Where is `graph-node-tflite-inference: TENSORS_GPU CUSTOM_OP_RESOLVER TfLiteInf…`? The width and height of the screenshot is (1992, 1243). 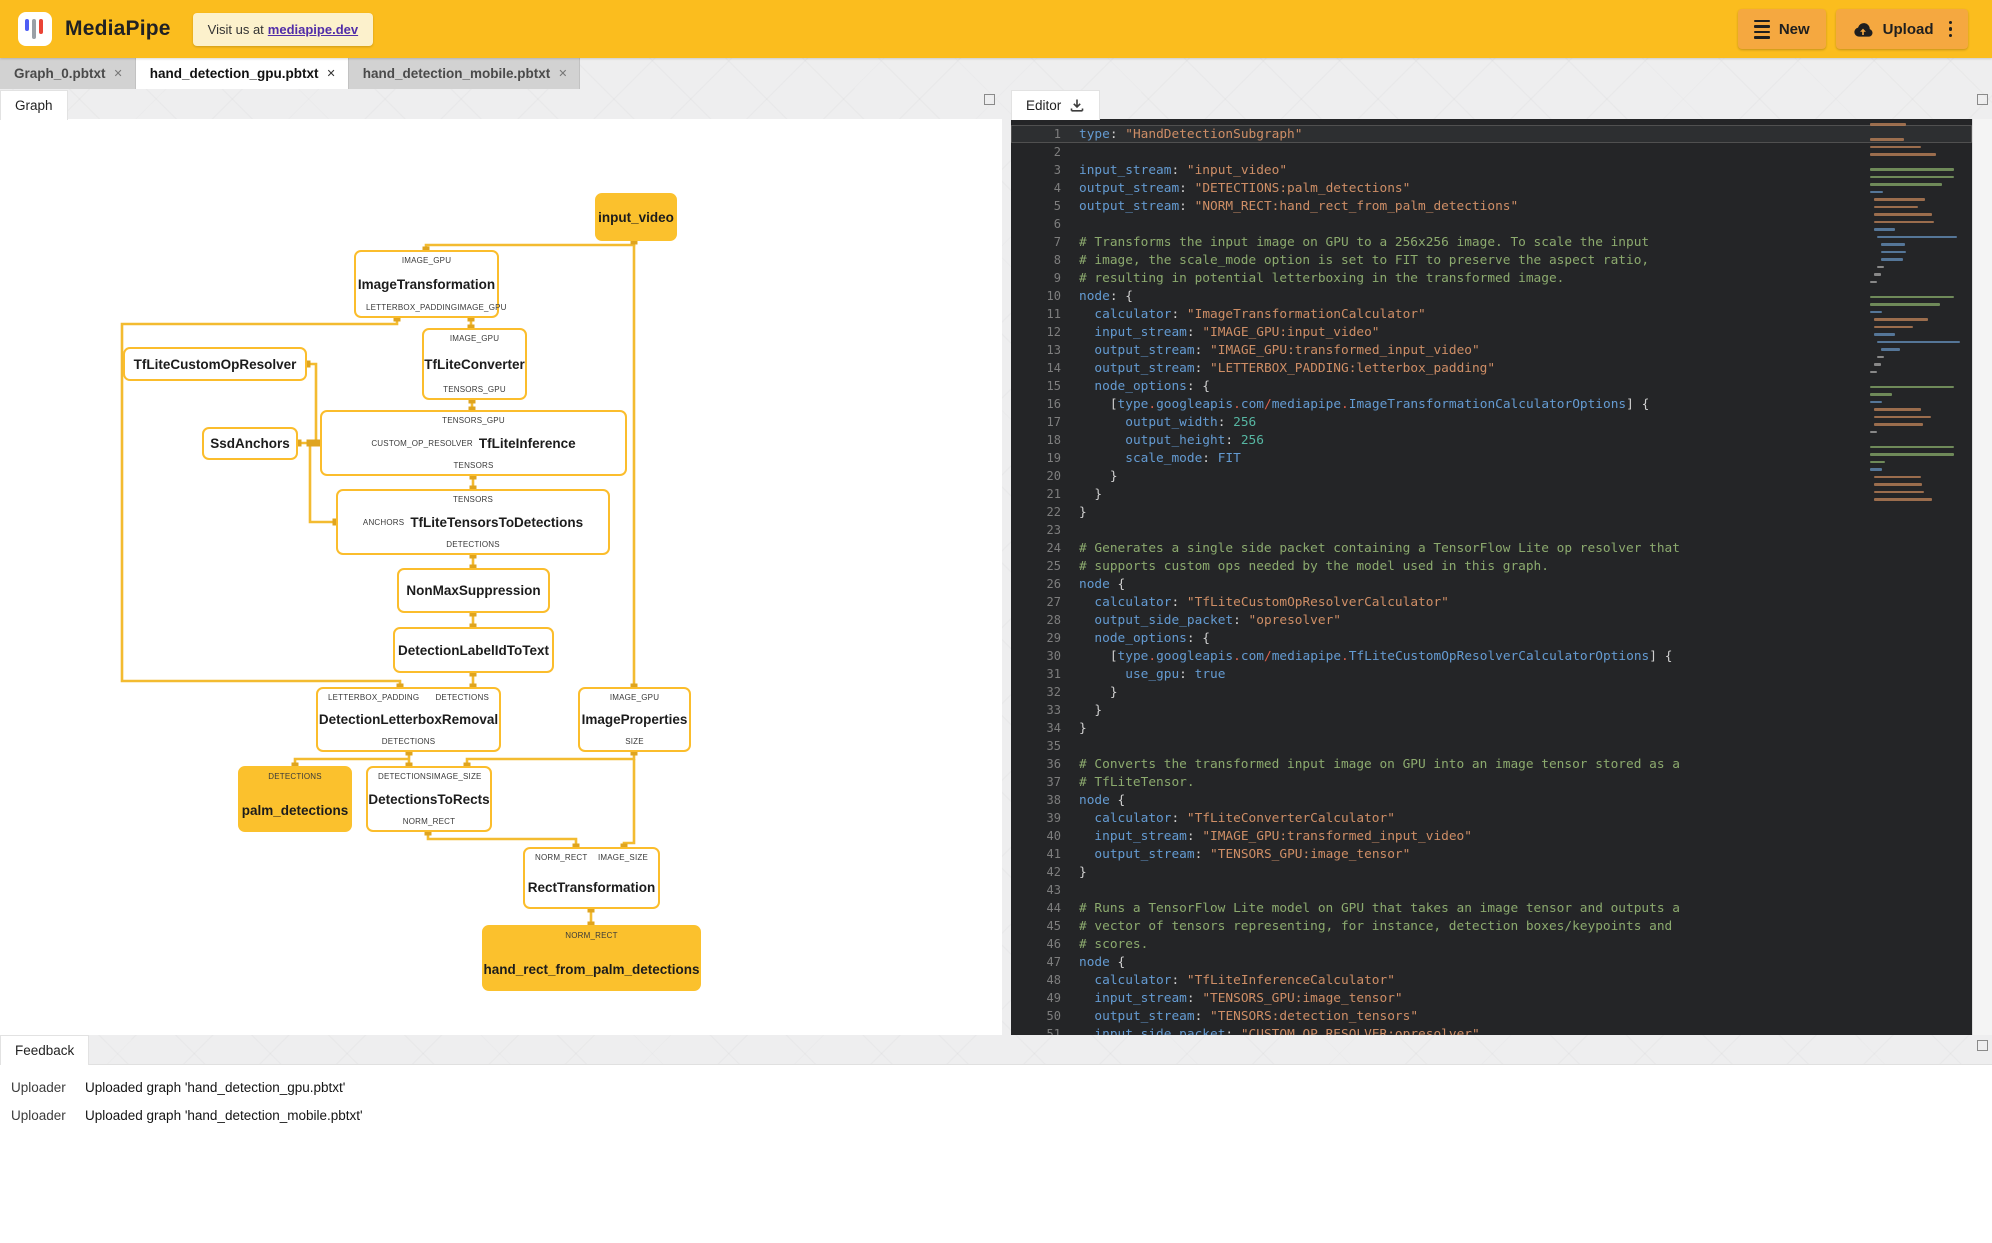 graph-node-tflite-inference: TENSORS_GPU CUSTOM_OP_RESOLVER TfLiteInf… is located at coordinates (473, 443).